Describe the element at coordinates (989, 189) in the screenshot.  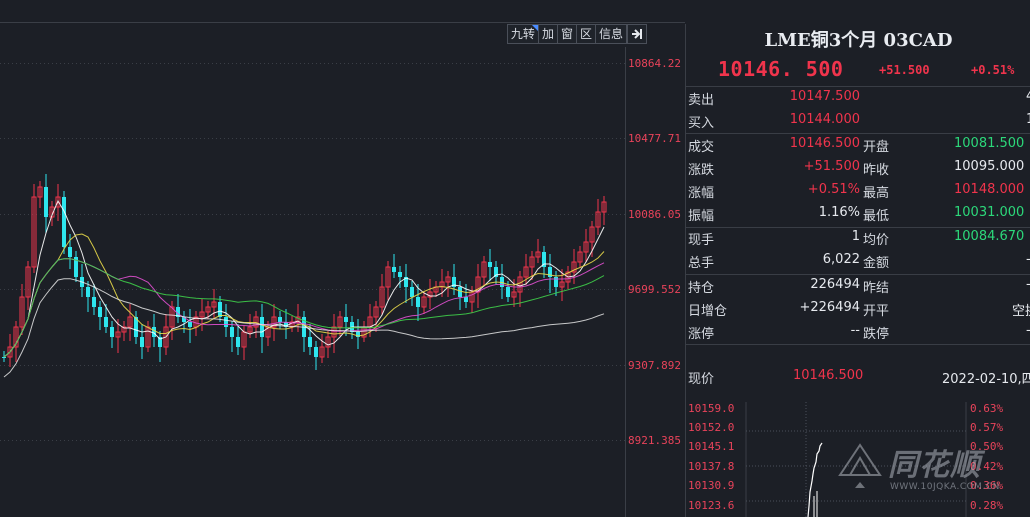
I see `stat-value: 10148.000` at that location.